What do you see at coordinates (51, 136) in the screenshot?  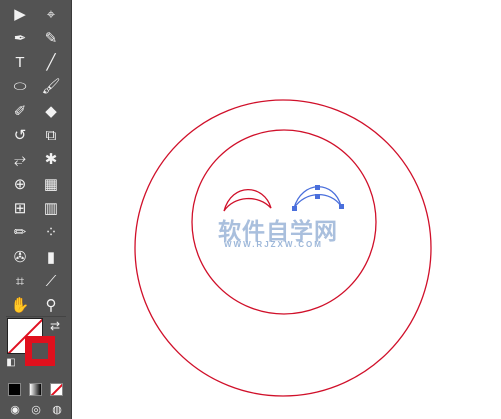 I see `scale-tool-icon: ⧉` at bounding box center [51, 136].